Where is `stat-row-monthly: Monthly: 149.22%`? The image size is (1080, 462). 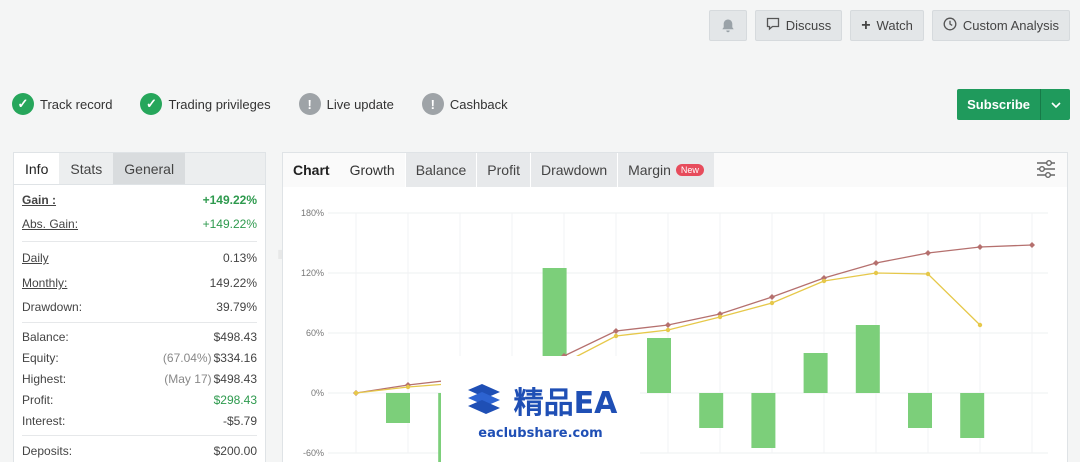 stat-row-monthly: Monthly: 149.22% is located at coordinates (139, 283).